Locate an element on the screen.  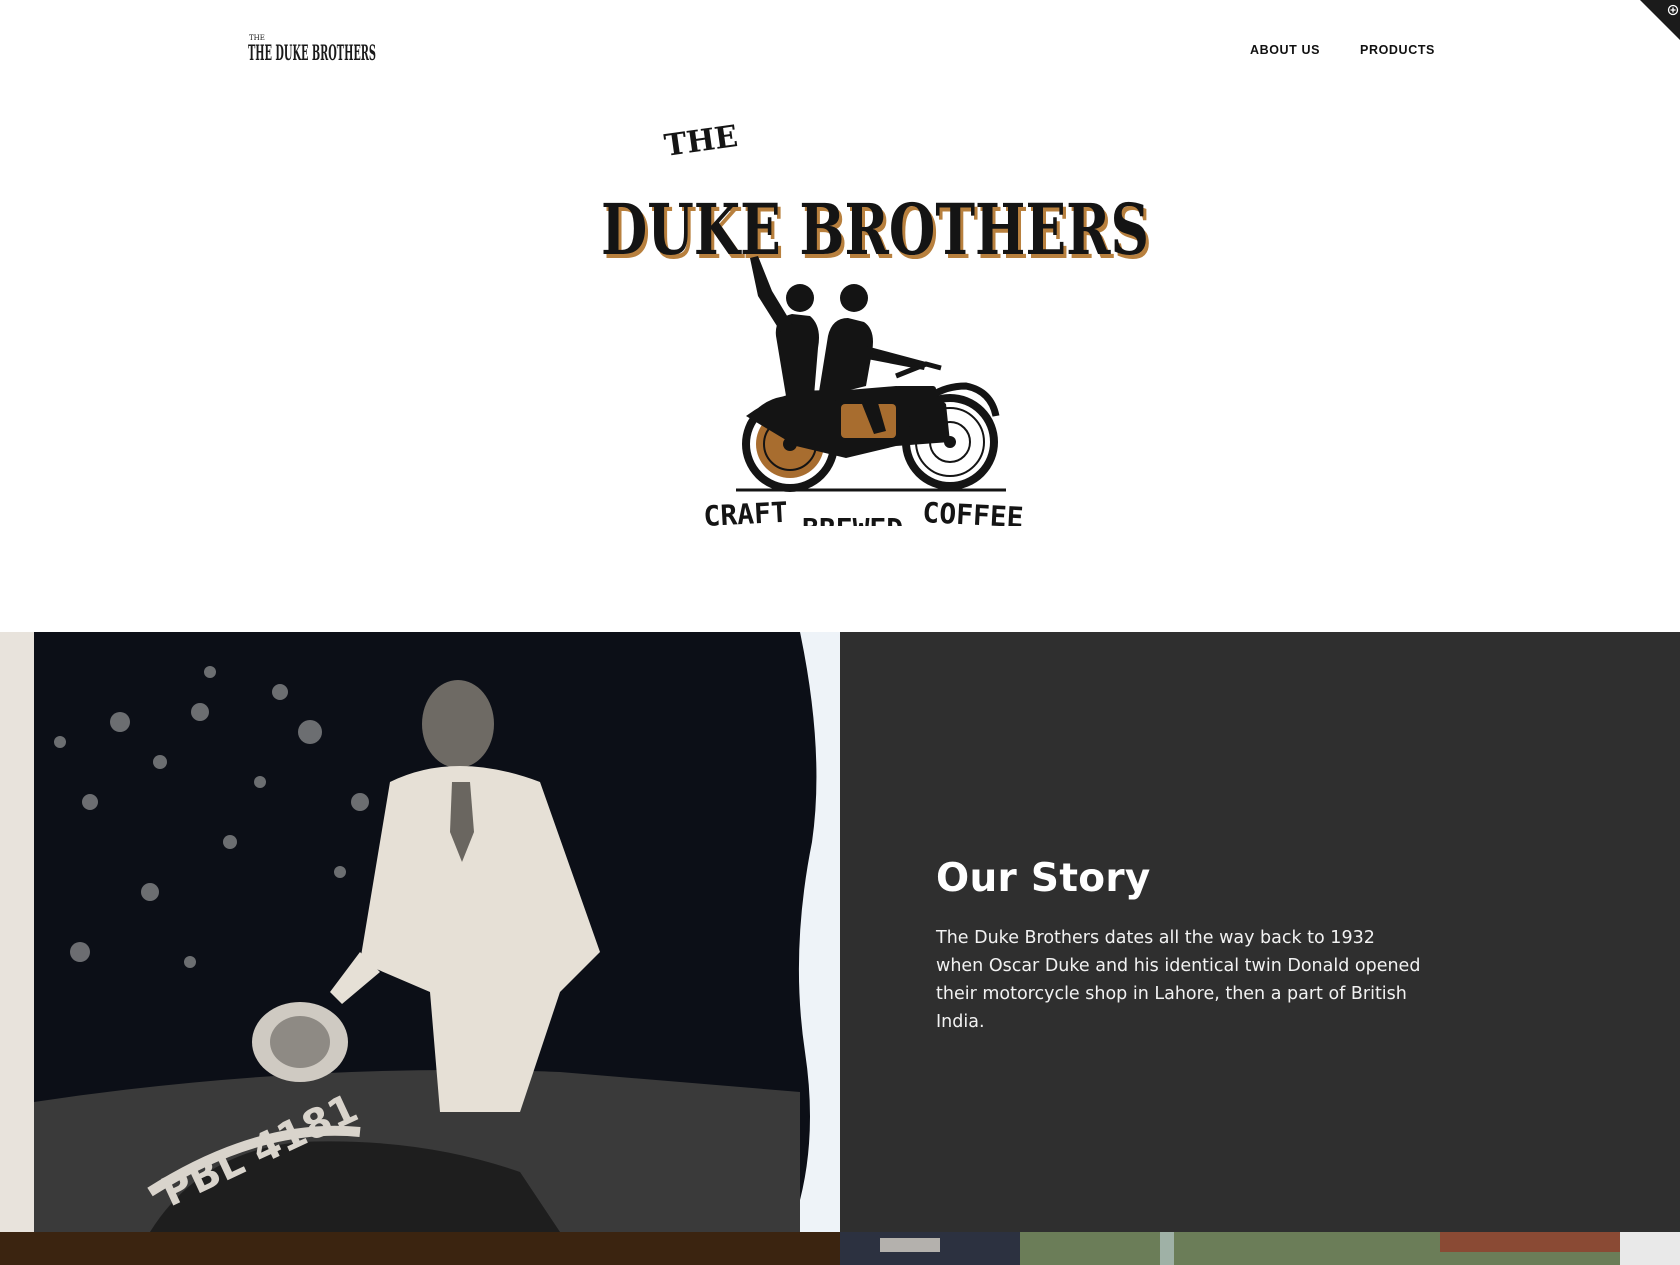
story-title: Our Story is located at coordinates (1043, 878).